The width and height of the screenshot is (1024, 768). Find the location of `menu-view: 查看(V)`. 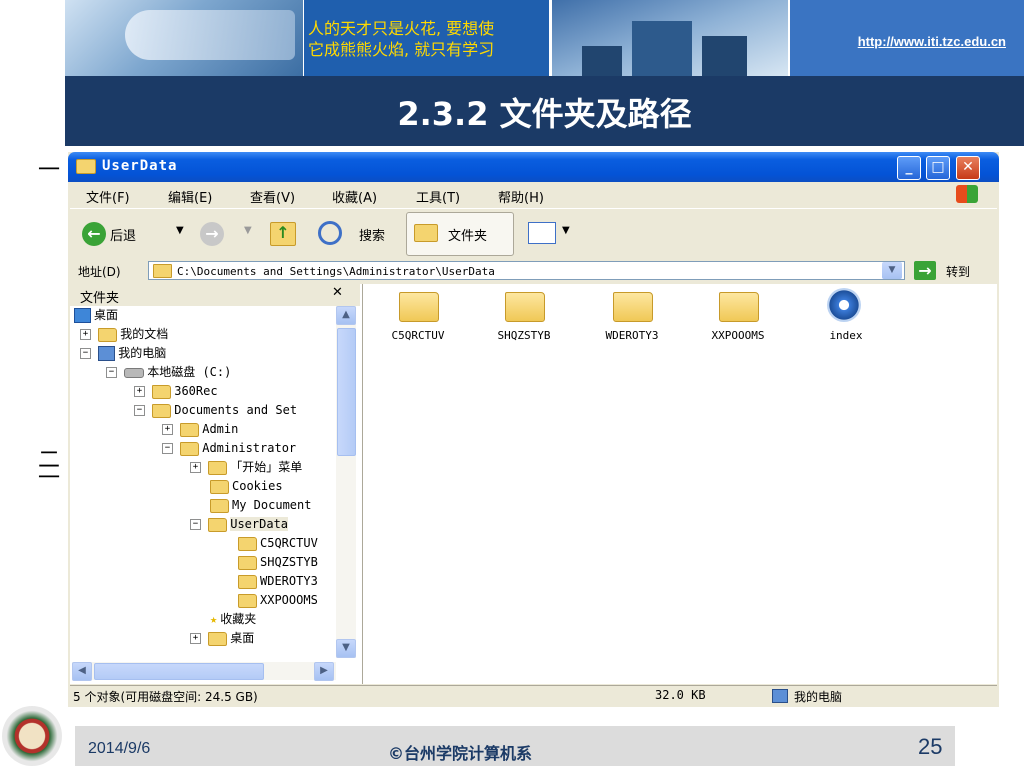

menu-view: 查看(V) is located at coordinates (272, 196).